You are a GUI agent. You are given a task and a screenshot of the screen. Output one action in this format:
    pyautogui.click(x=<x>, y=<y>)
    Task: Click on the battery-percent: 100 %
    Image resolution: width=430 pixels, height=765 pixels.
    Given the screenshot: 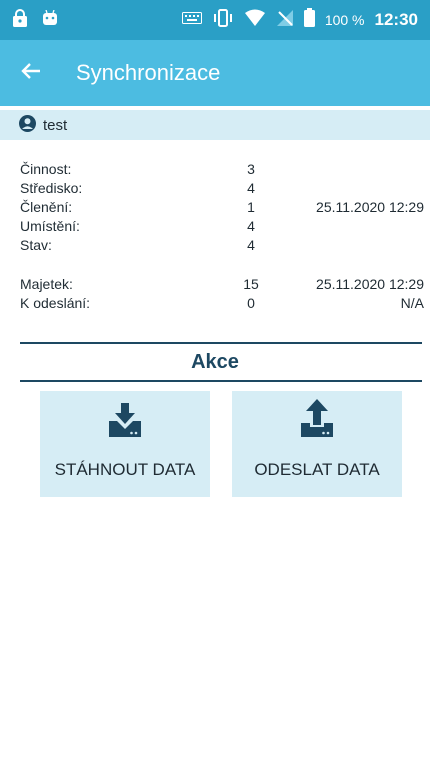 What is the action you would take?
    pyautogui.click(x=344, y=20)
    